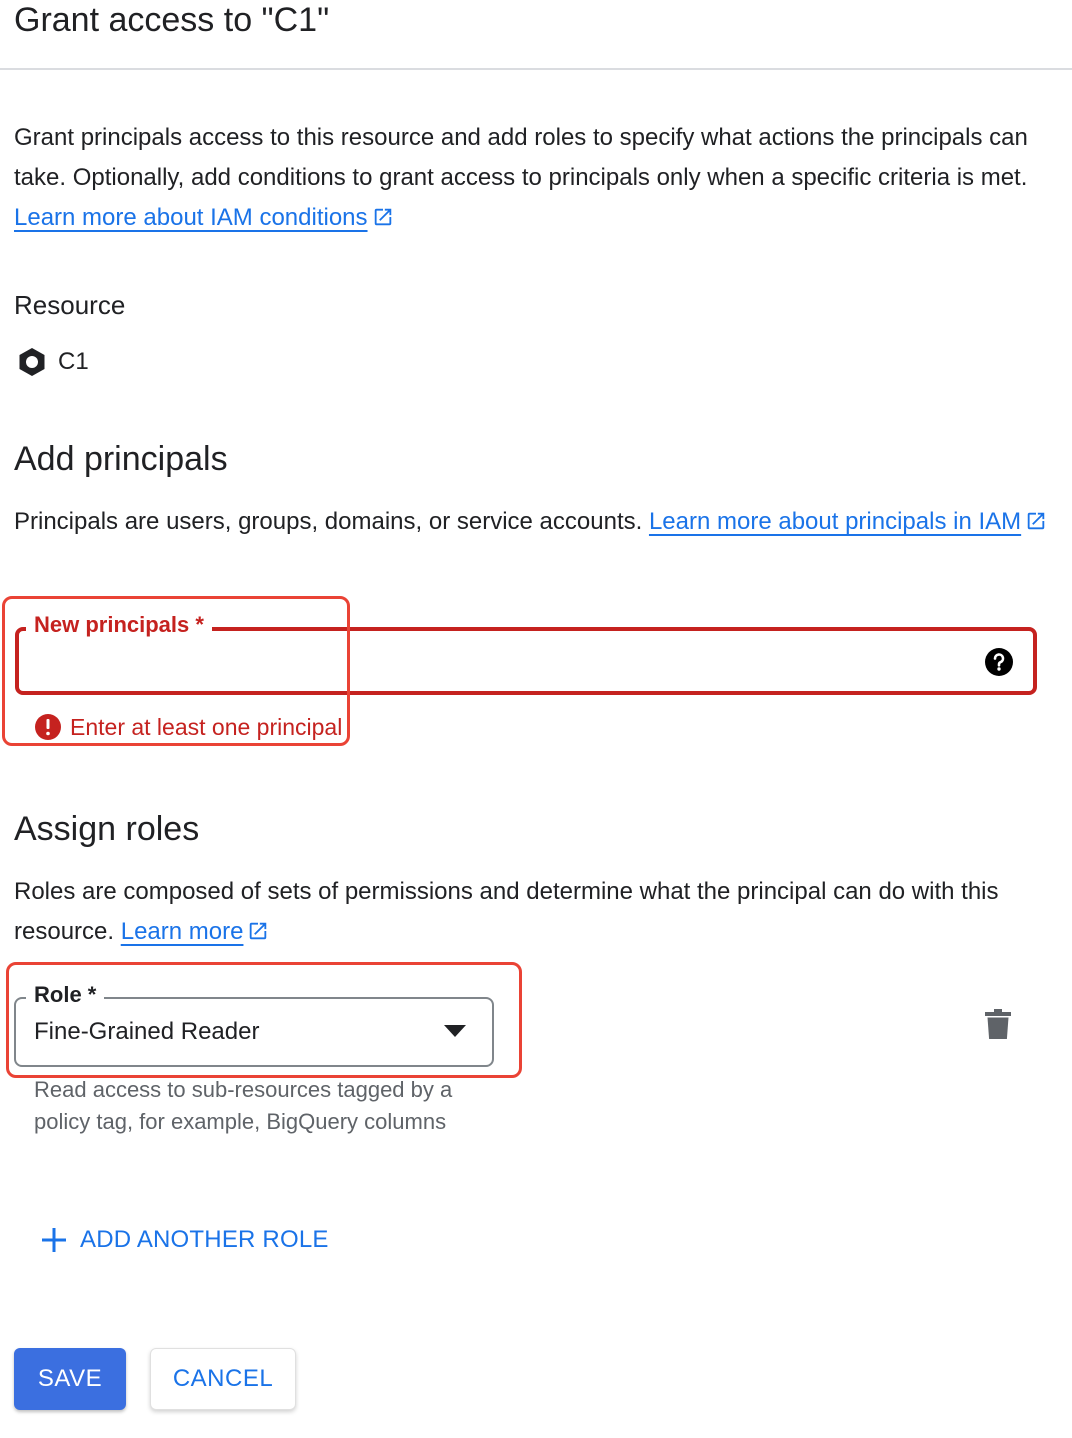 The width and height of the screenshot is (1072, 1438). Describe the element at coordinates (147, 1031) in the screenshot. I see `role-selected-value: Fine-Grained Reader` at that location.